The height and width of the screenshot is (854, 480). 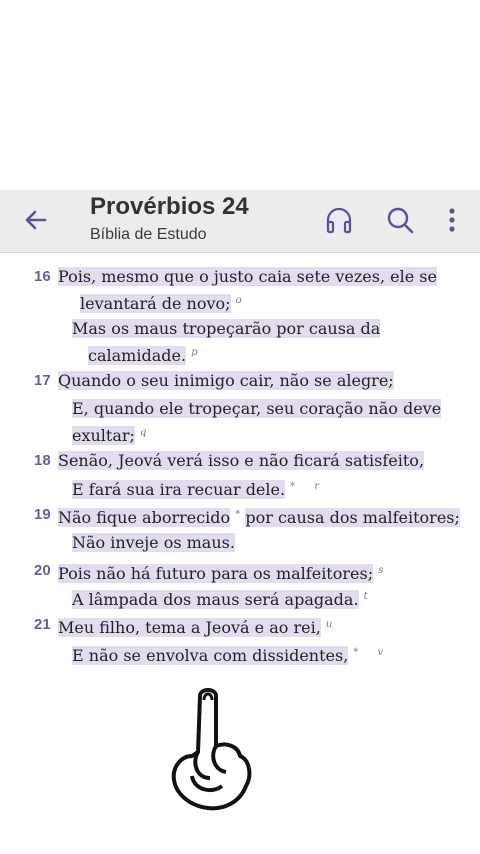 I want to click on page-subtitle: Bíblia de Estudo, so click(x=148, y=234).